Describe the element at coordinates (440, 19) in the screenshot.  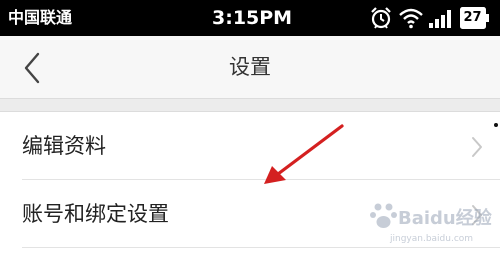
I see `signal-icon` at that location.